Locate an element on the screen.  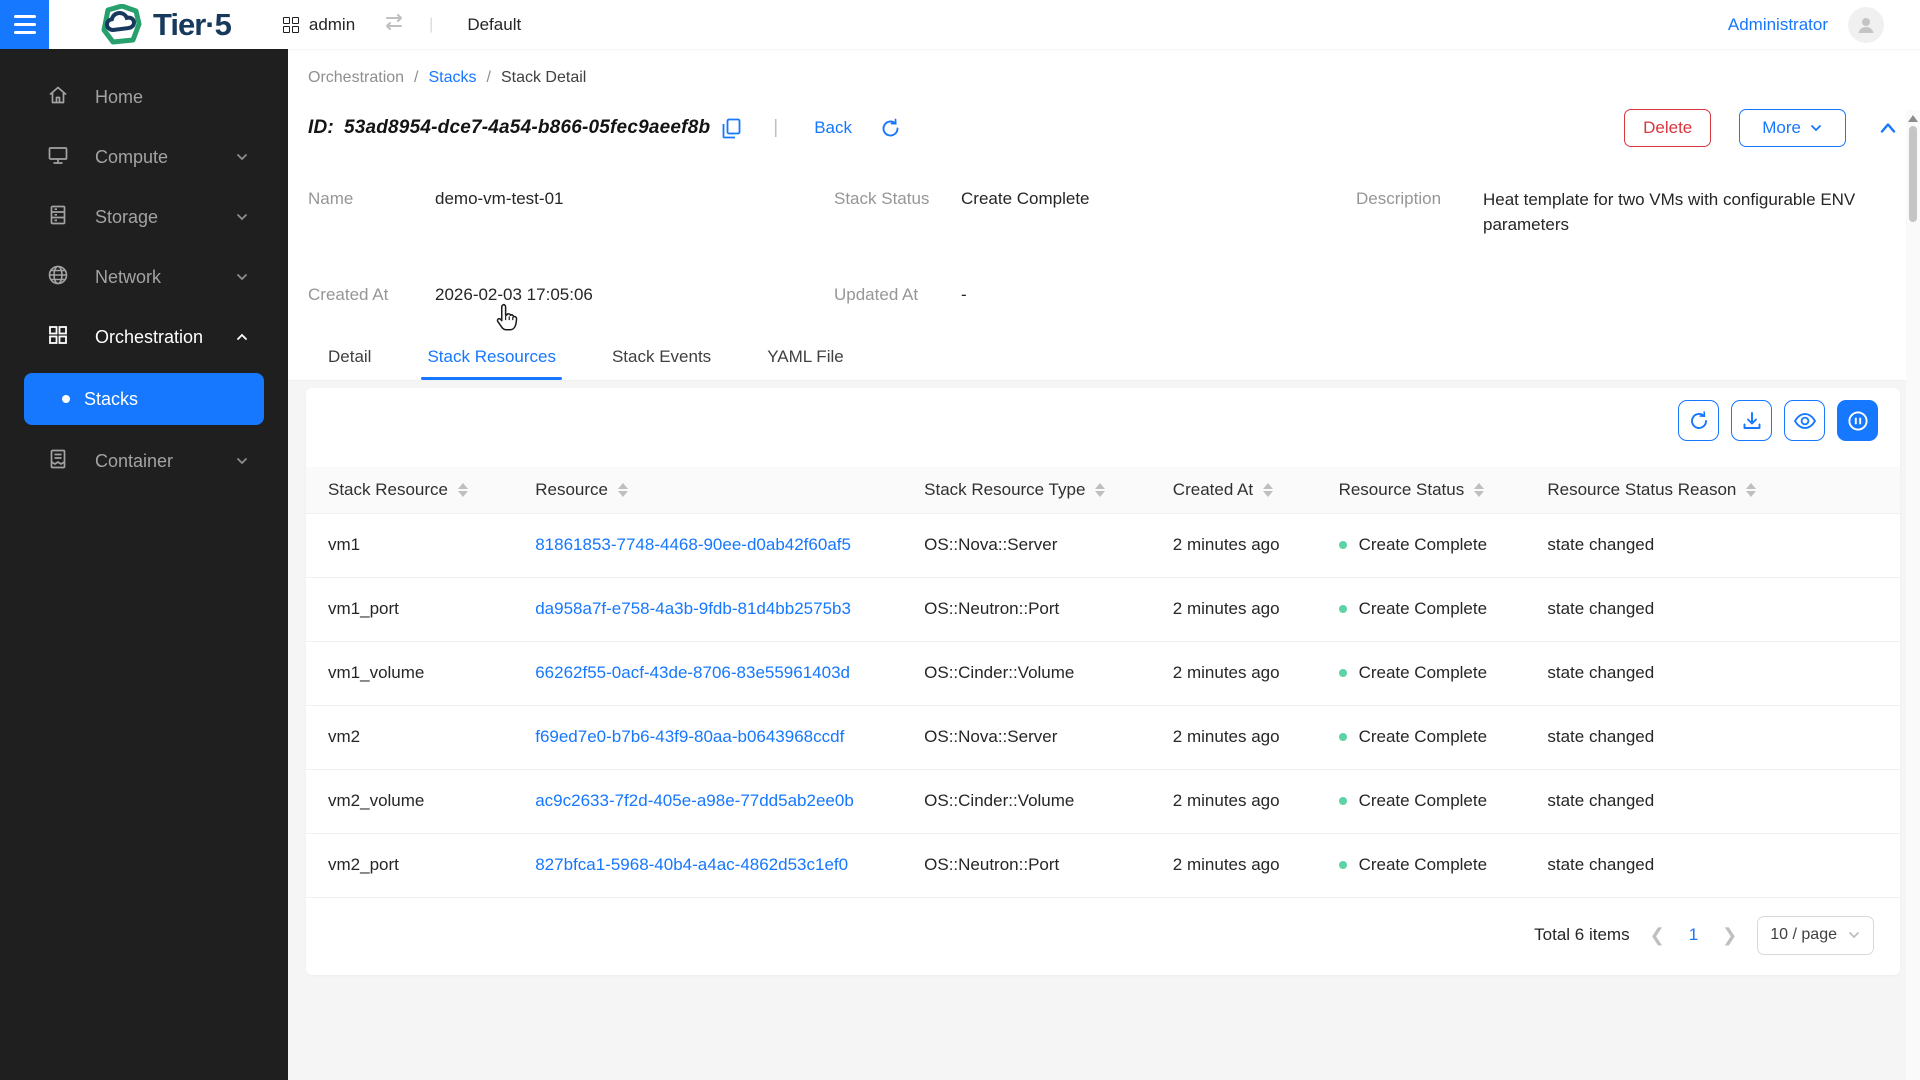
sidebar-item-label: Orchestration is located at coordinates (149, 336).